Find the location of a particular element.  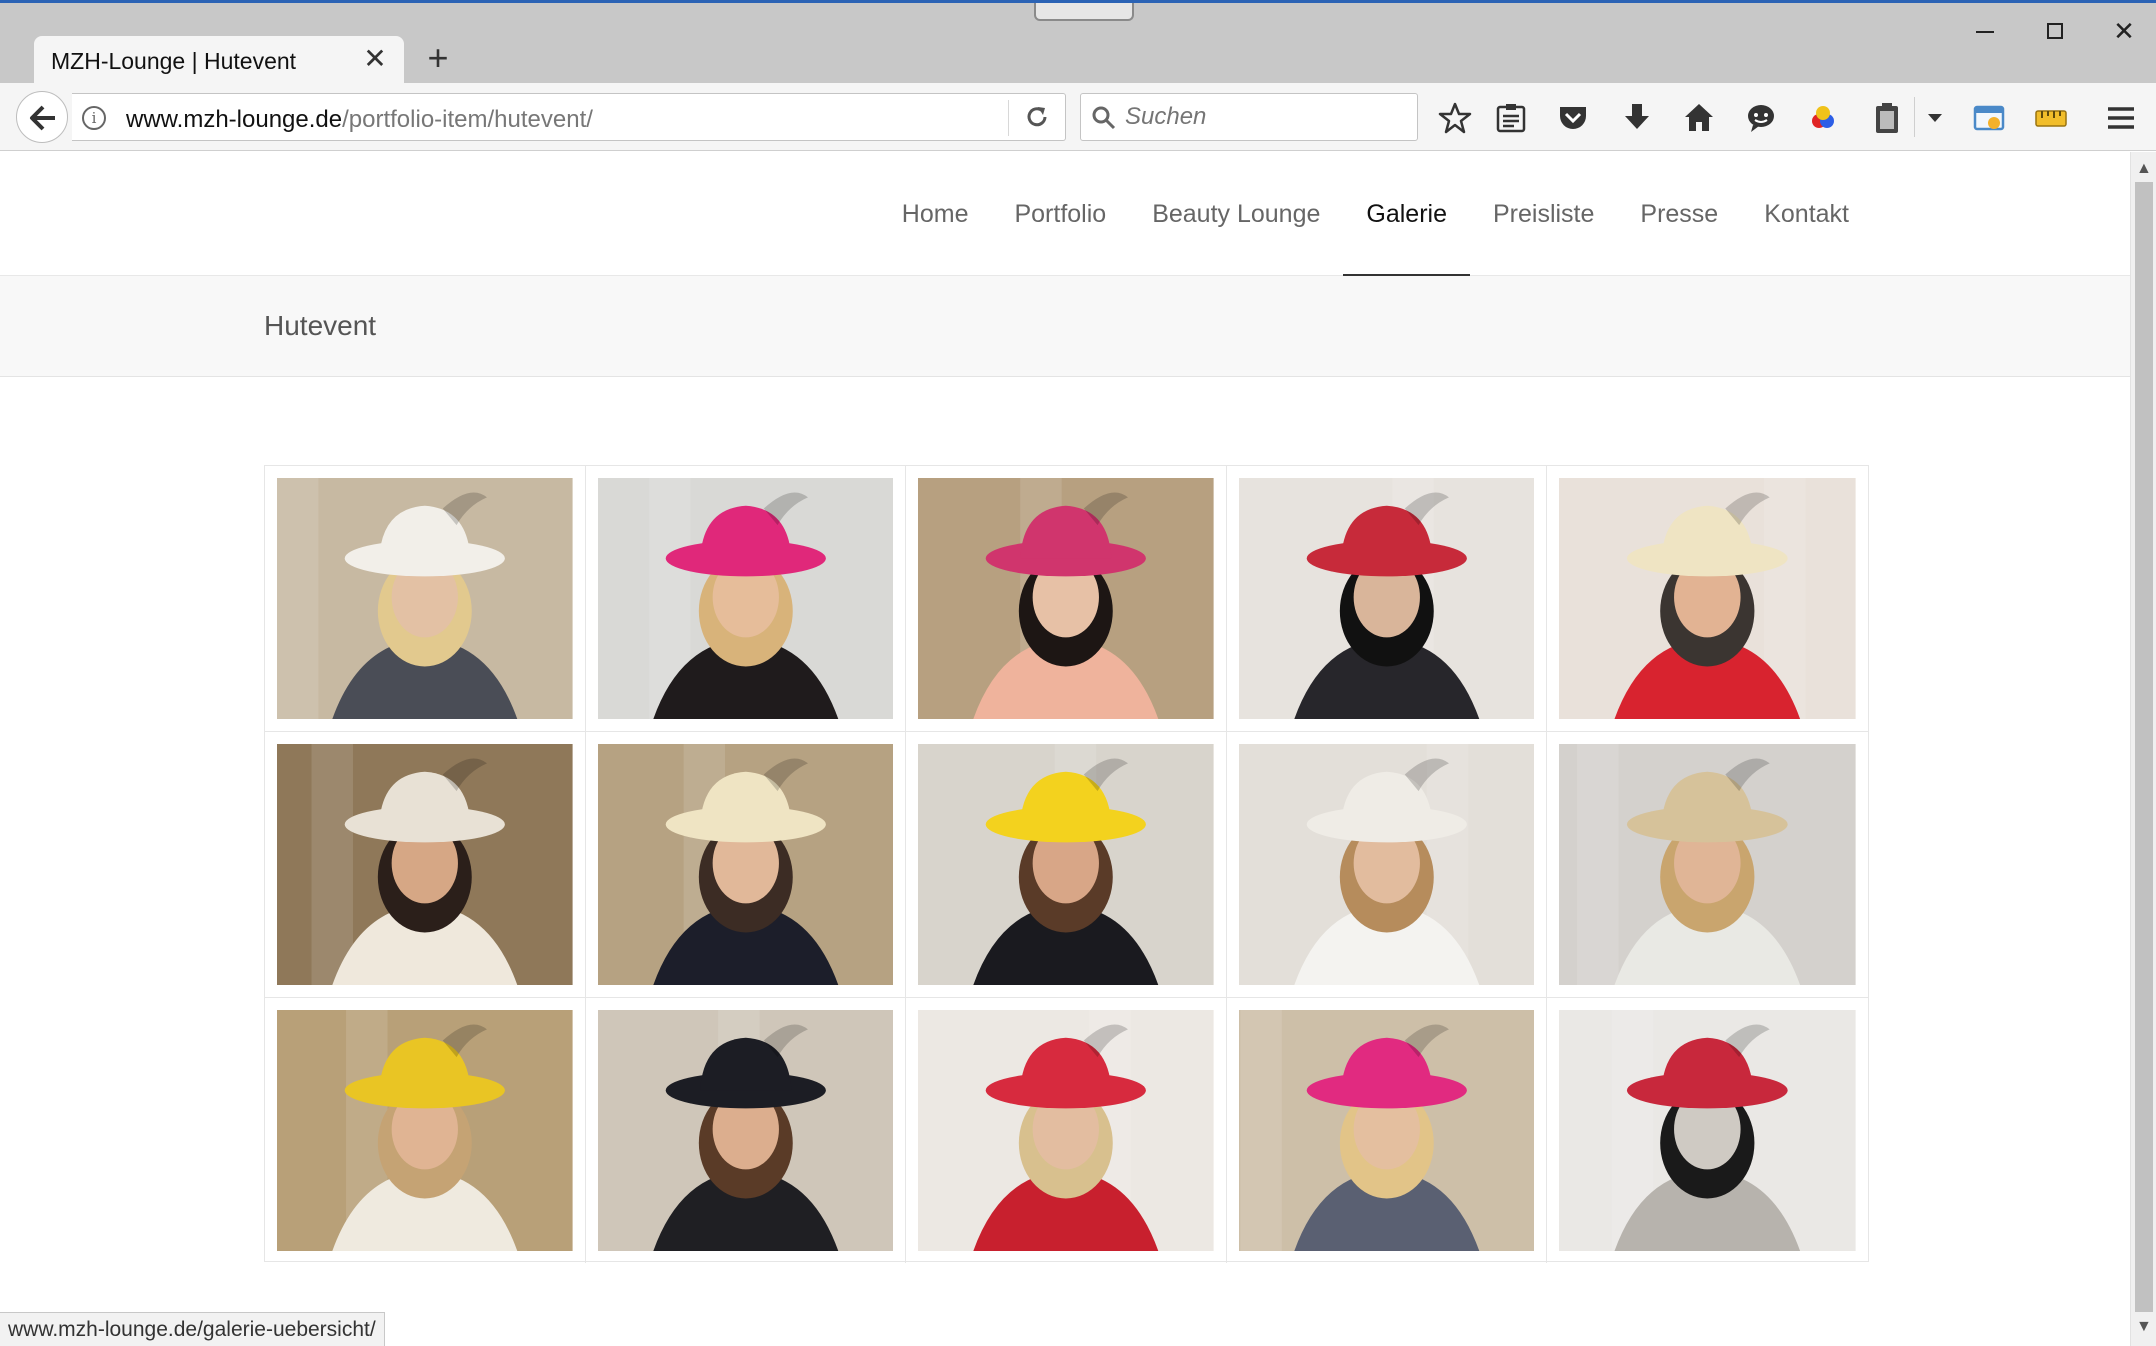

chat-icon is located at coordinates (1761, 118).